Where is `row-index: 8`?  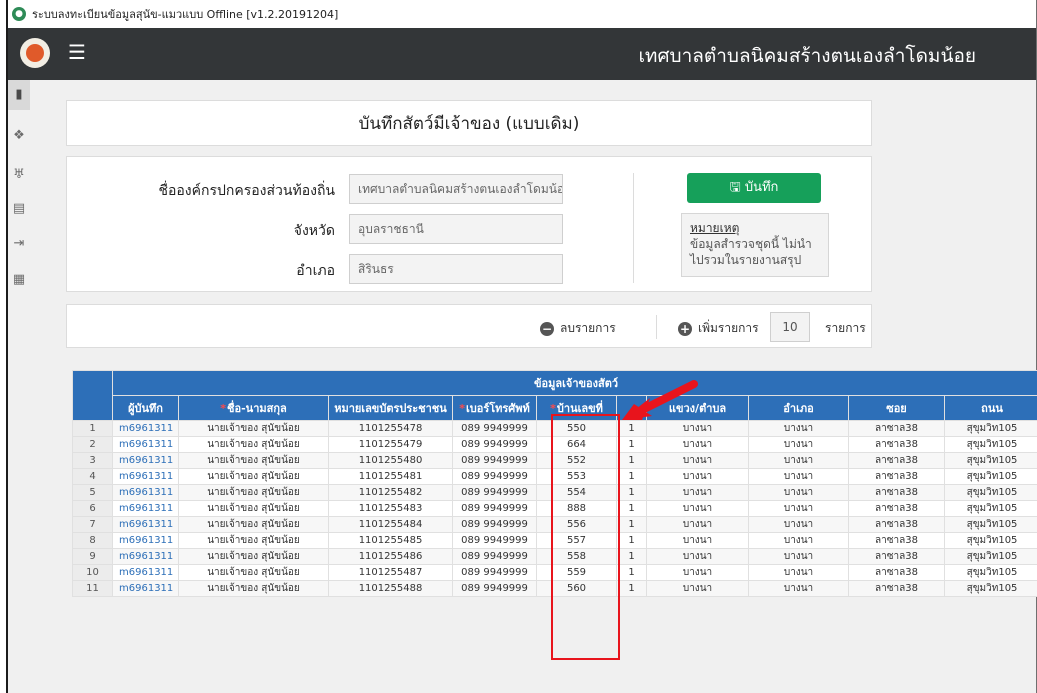 row-index: 8 is located at coordinates (92, 540).